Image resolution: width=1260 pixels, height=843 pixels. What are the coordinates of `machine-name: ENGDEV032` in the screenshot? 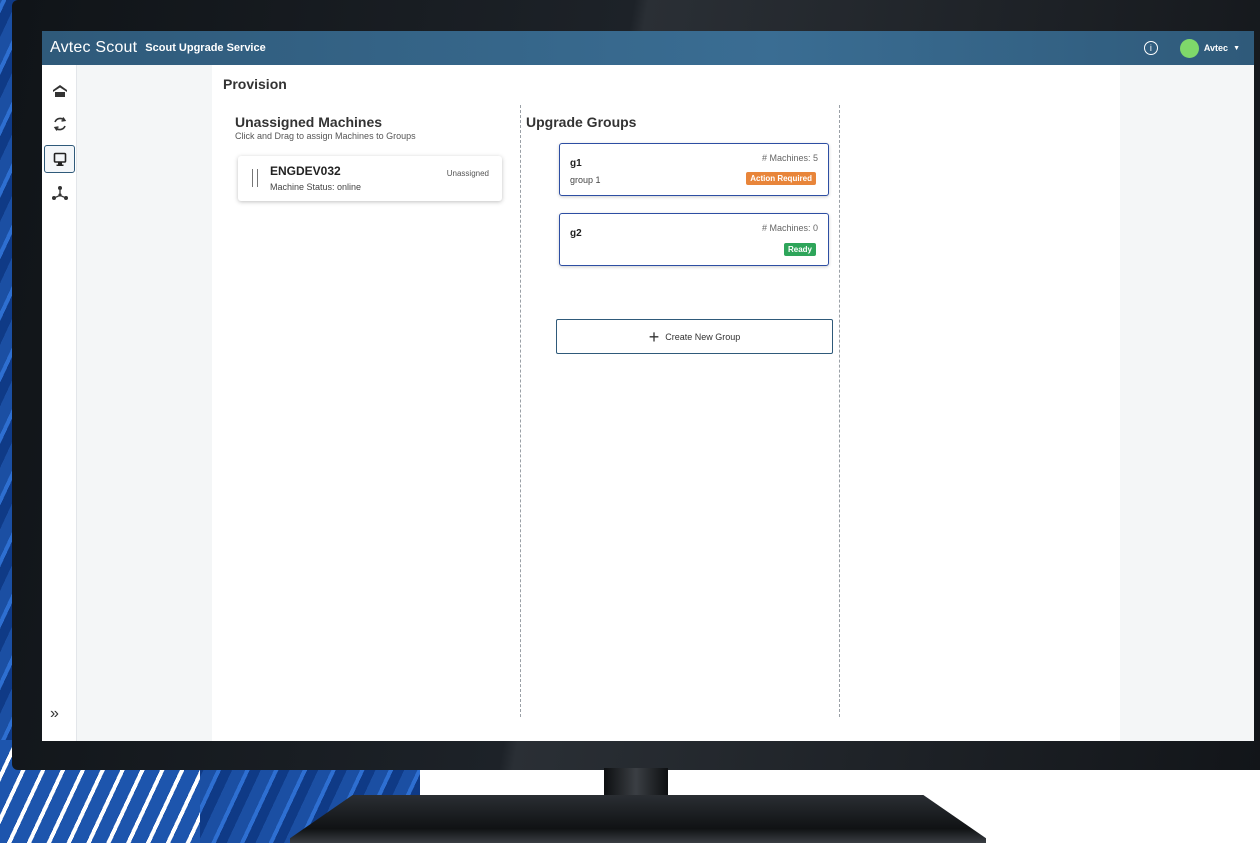 It's located at (305, 171).